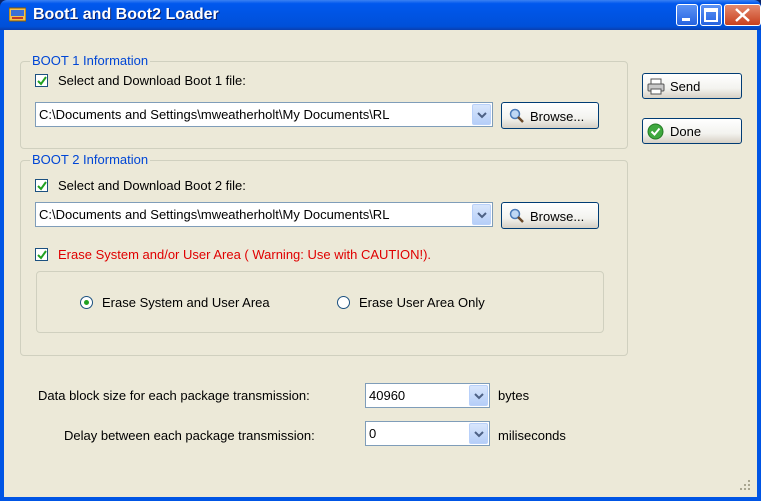 This screenshot has width=761, height=501. Describe the element at coordinates (126, 14) in the screenshot. I see `window-title: Boot1 and Boot2 Loader` at that location.